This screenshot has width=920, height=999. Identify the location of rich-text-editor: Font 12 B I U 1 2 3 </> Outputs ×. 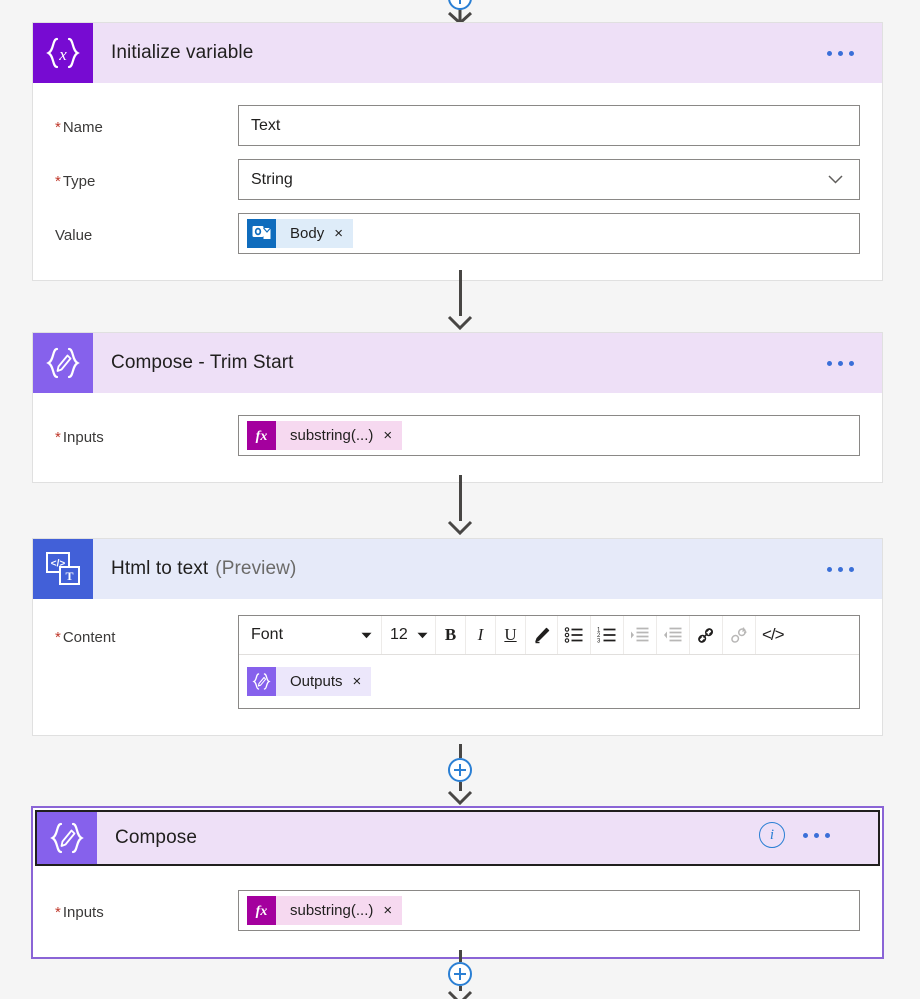
(549, 662).